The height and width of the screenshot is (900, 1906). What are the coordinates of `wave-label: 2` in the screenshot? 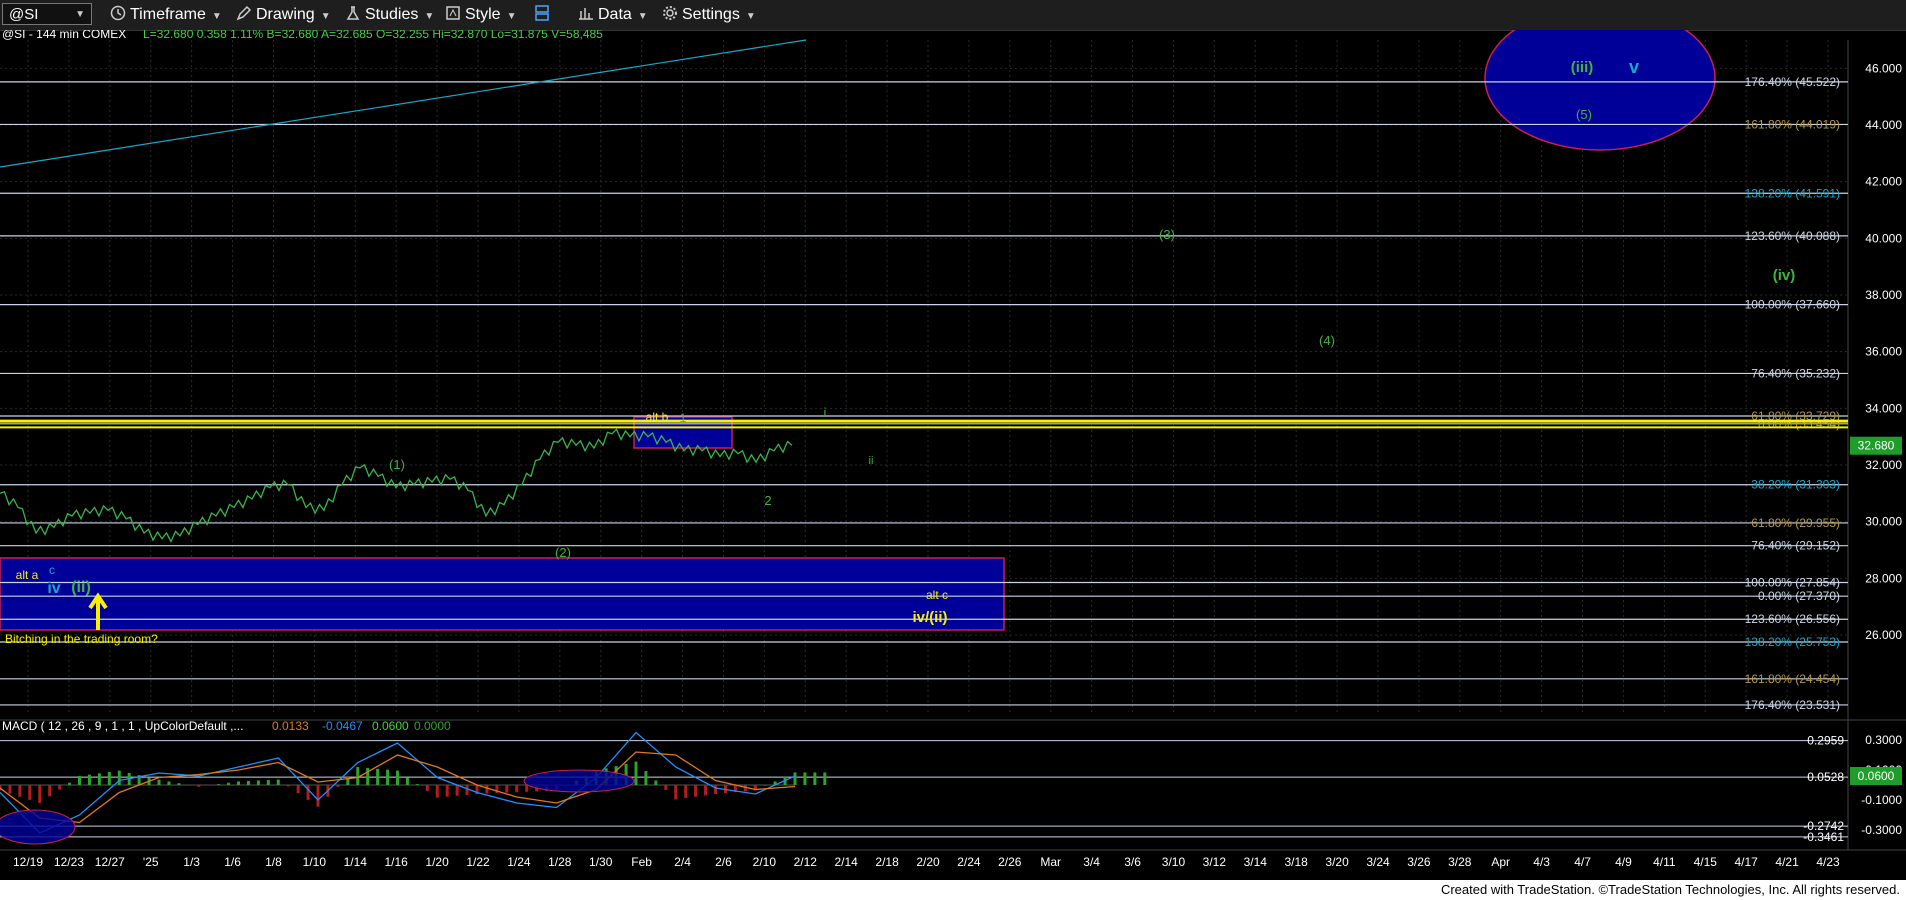 It's located at (767, 500).